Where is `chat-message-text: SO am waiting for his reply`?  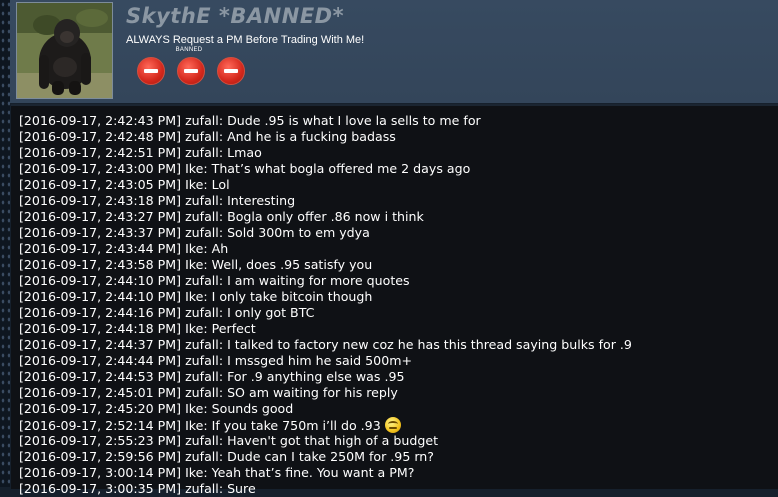
chat-message-text: SO am waiting for his reply is located at coordinates (312, 392).